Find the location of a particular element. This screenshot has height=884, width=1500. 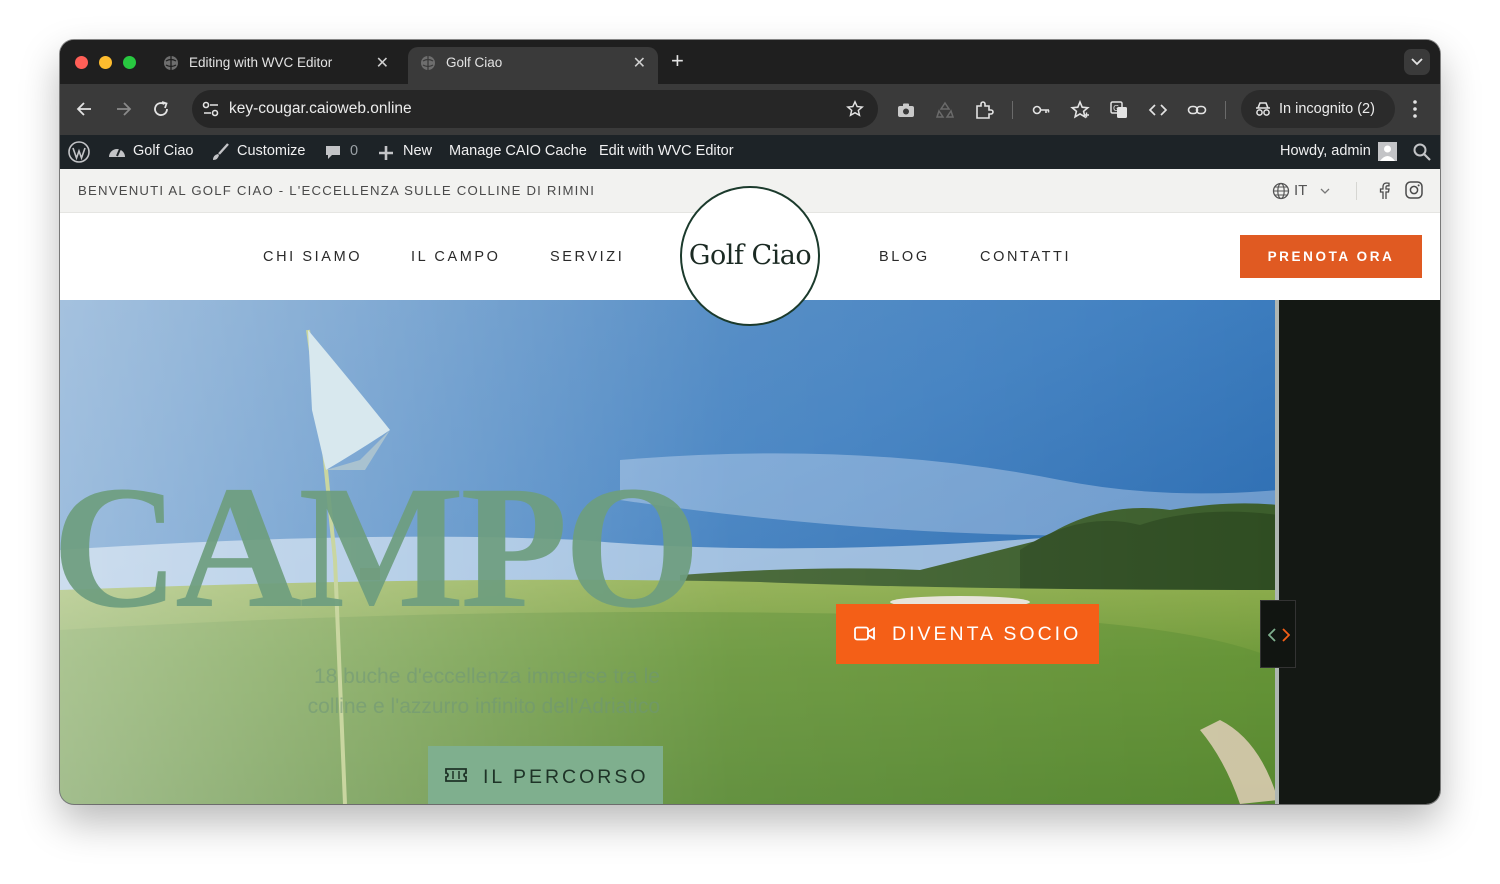

hero-subtitle-line1: 18 buche d'eccellenza immerse tra le is located at coordinates (486, 676).